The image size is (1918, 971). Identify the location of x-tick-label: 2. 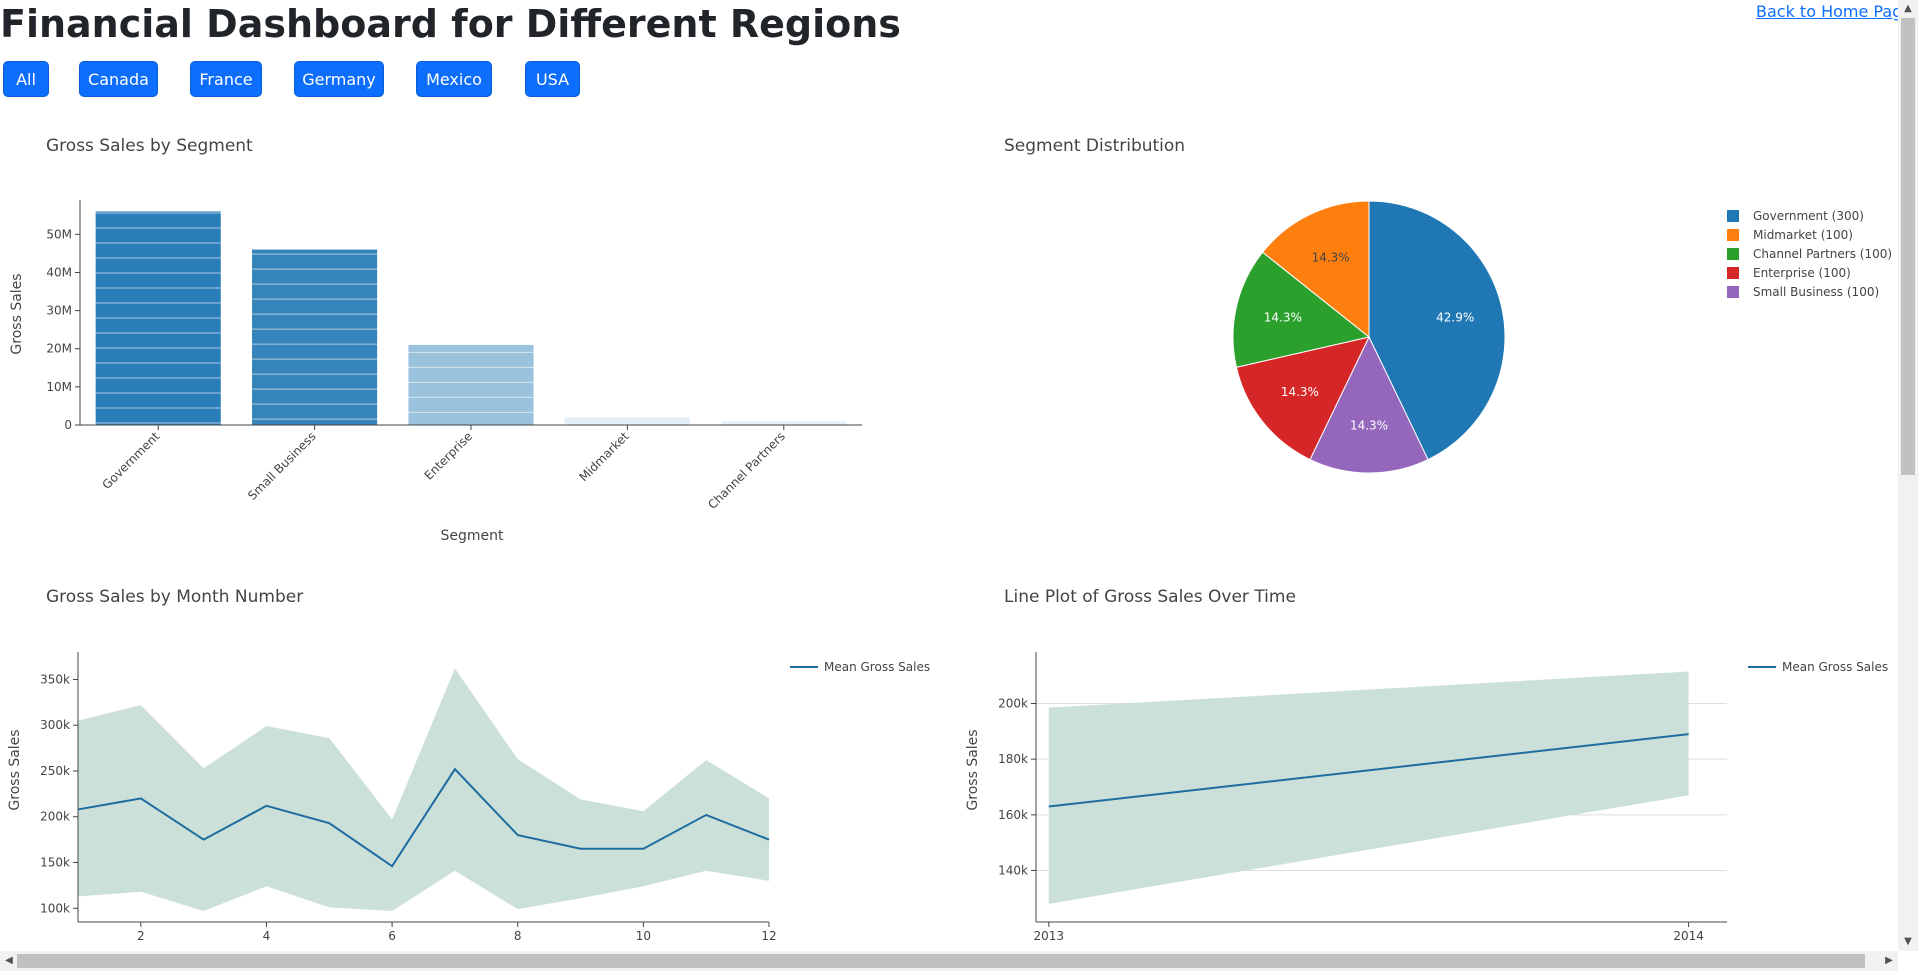
(141, 936).